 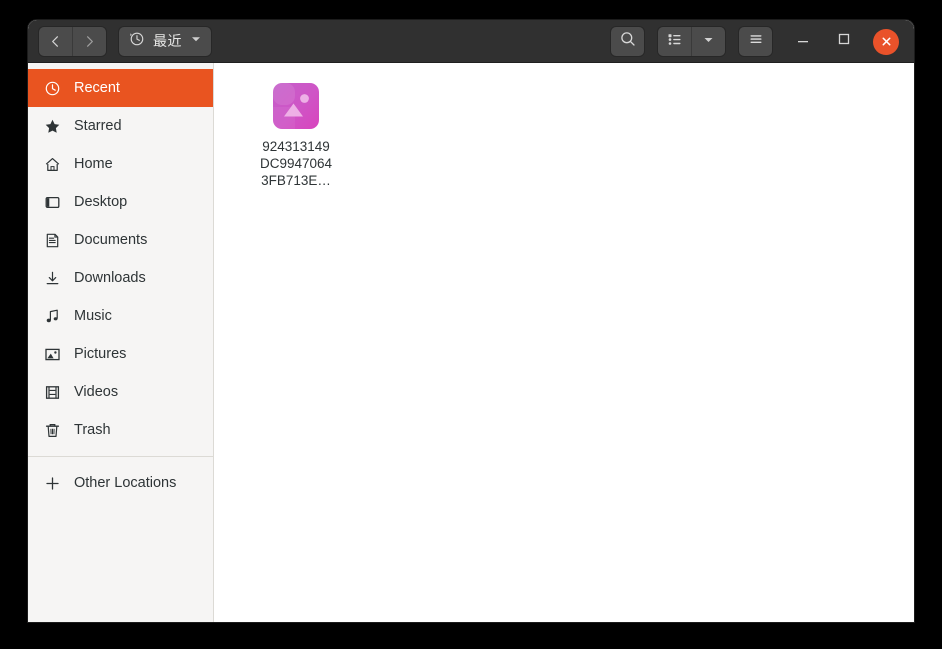 I want to click on close-button, so click(x=886, y=41).